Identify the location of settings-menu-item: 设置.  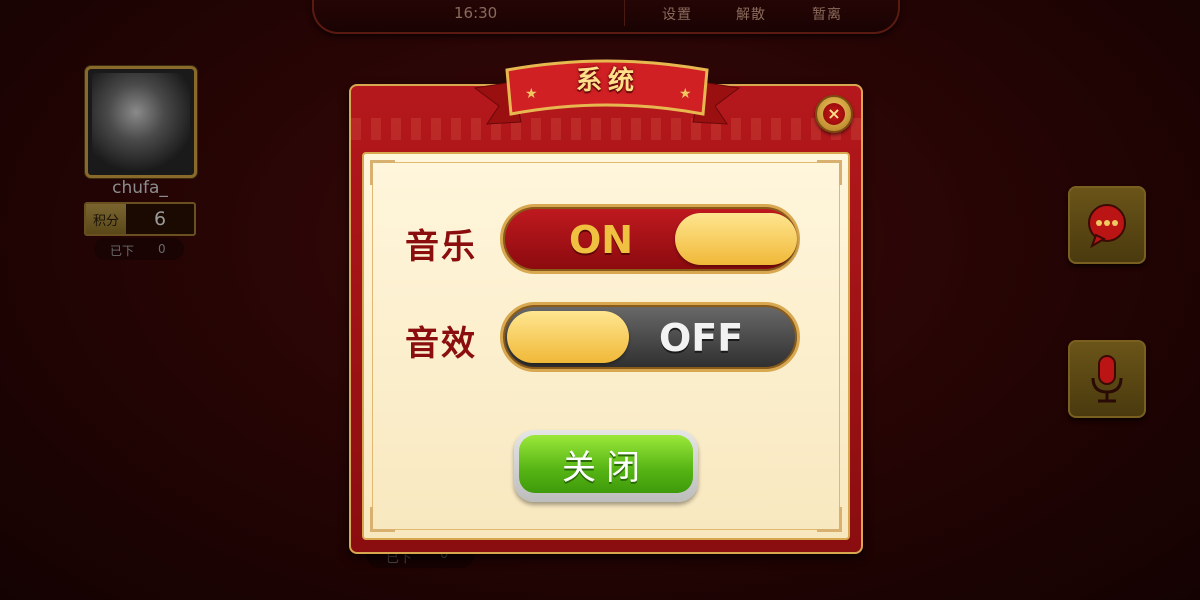
(677, 14).